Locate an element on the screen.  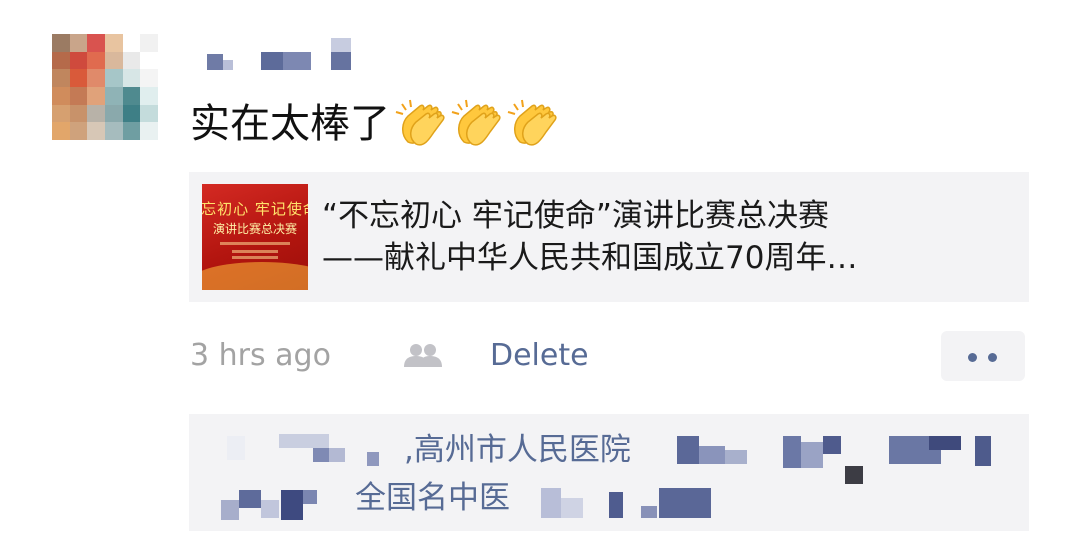
comment-line1-text: ,高州市人民医院 is located at coordinates (517, 450).